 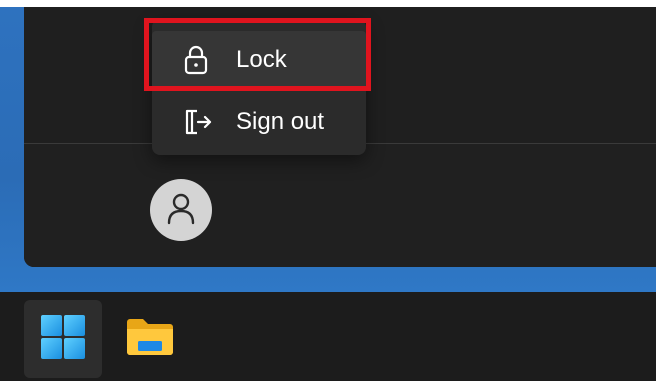 What do you see at coordinates (280, 121) in the screenshot?
I see `sign-out-label: Sign out` at bounding box center [280, 121].